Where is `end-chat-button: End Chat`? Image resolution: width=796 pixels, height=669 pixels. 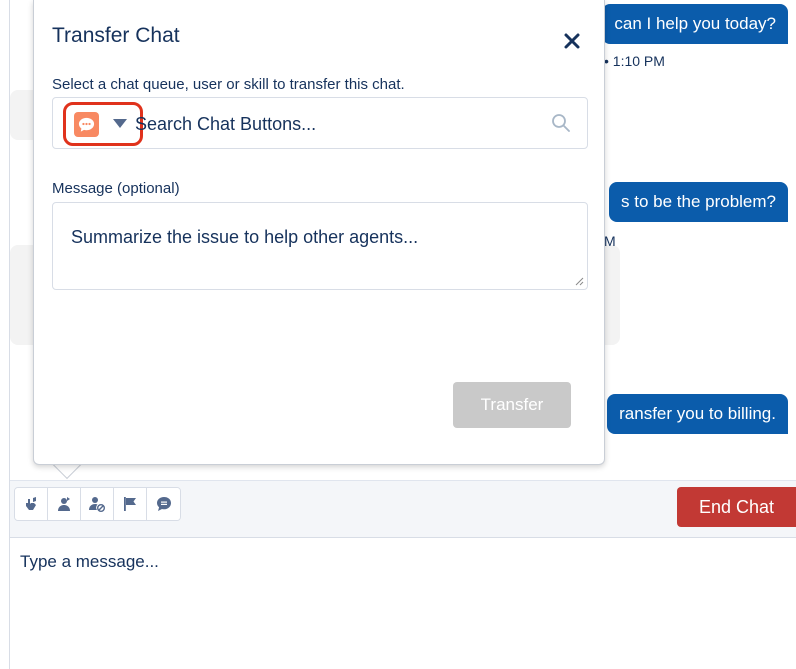 end-chat-button: End Chat is located at coordinates (736, 507).